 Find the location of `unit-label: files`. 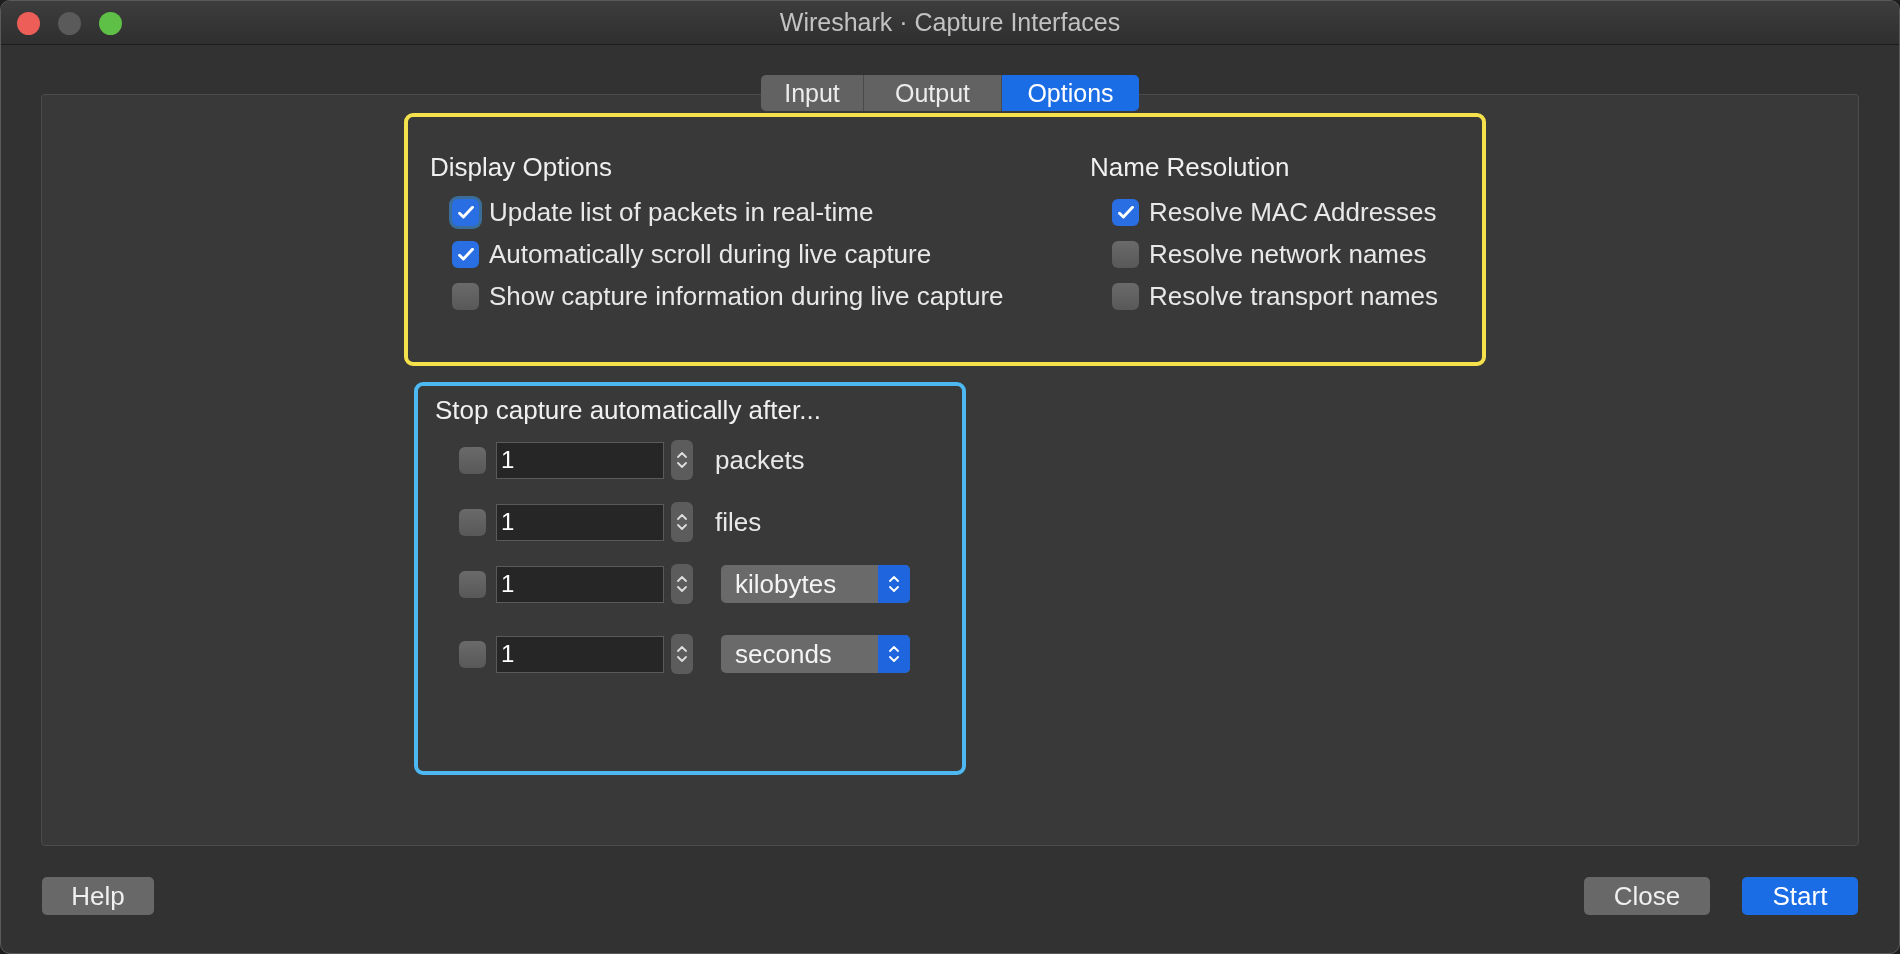

unit-label: files is located at coordinates (738, 522).